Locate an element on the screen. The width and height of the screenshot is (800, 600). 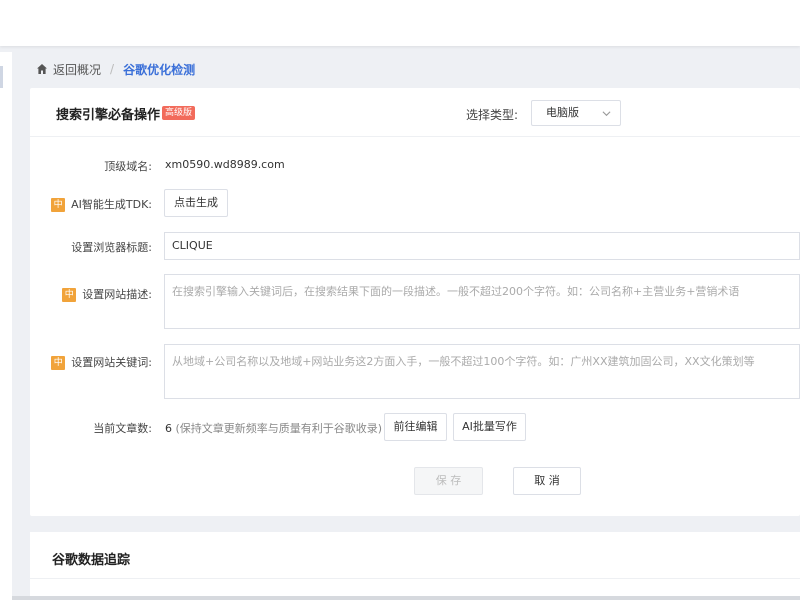
tdk-label-group: 中 AI智能生成TDK: is located at coordinates (101, 204).